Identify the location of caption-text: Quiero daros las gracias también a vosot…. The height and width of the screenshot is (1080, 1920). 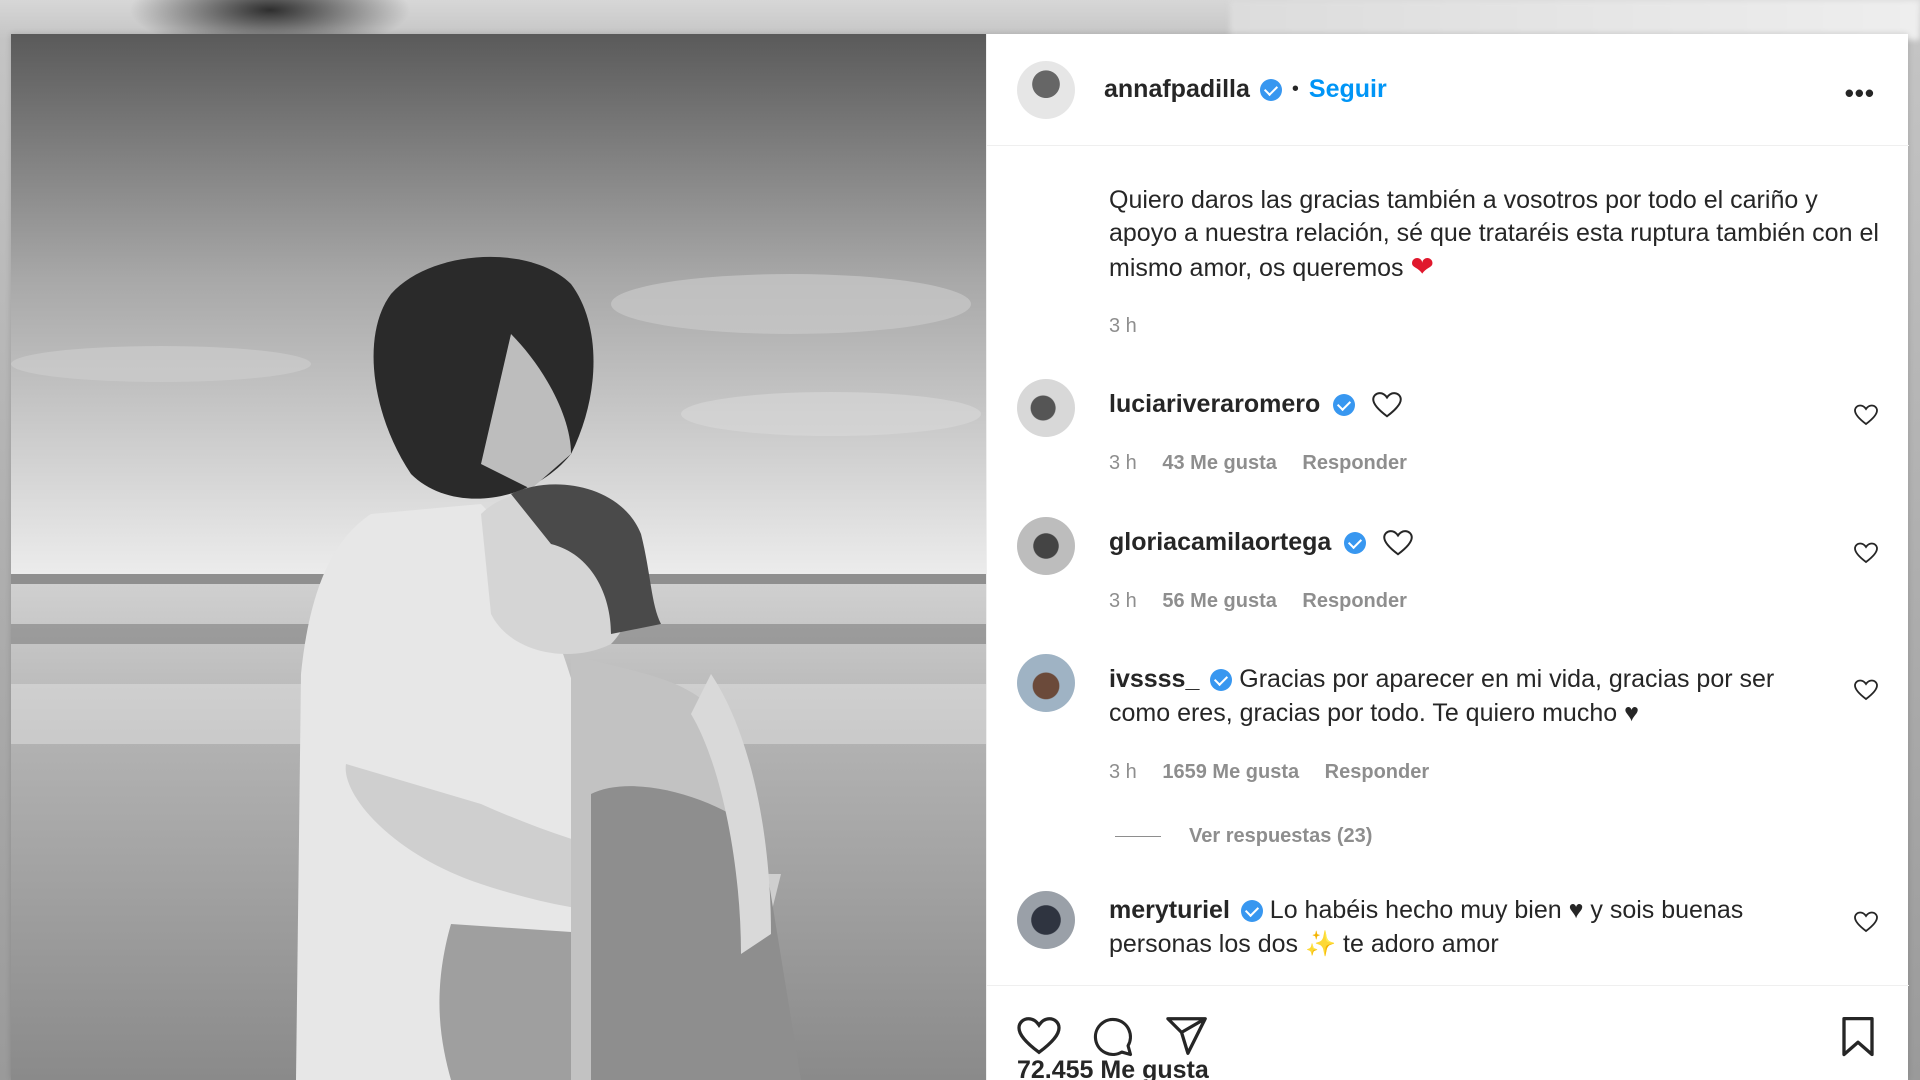
(1494, 234).